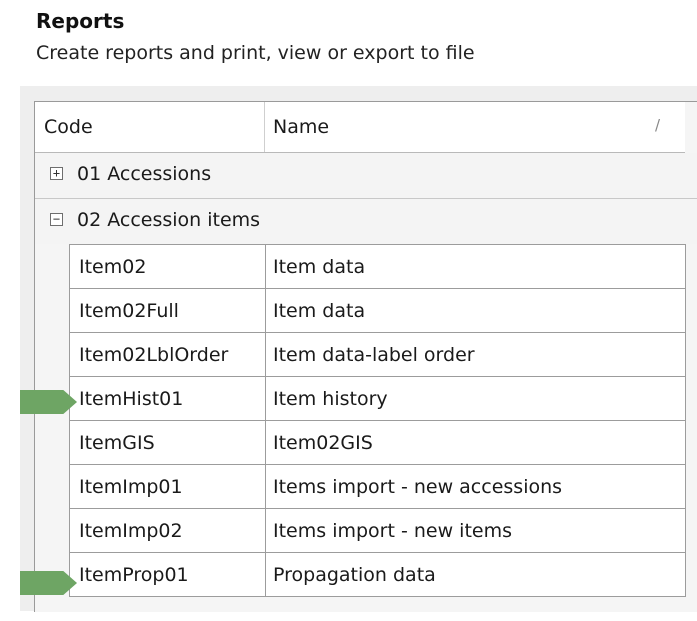 This screenshot has height=621, width=697. What do you see at coordinates (301, 127) in the screenshot?
I see `column-header-name: Name` at bounding box center [301, 127].